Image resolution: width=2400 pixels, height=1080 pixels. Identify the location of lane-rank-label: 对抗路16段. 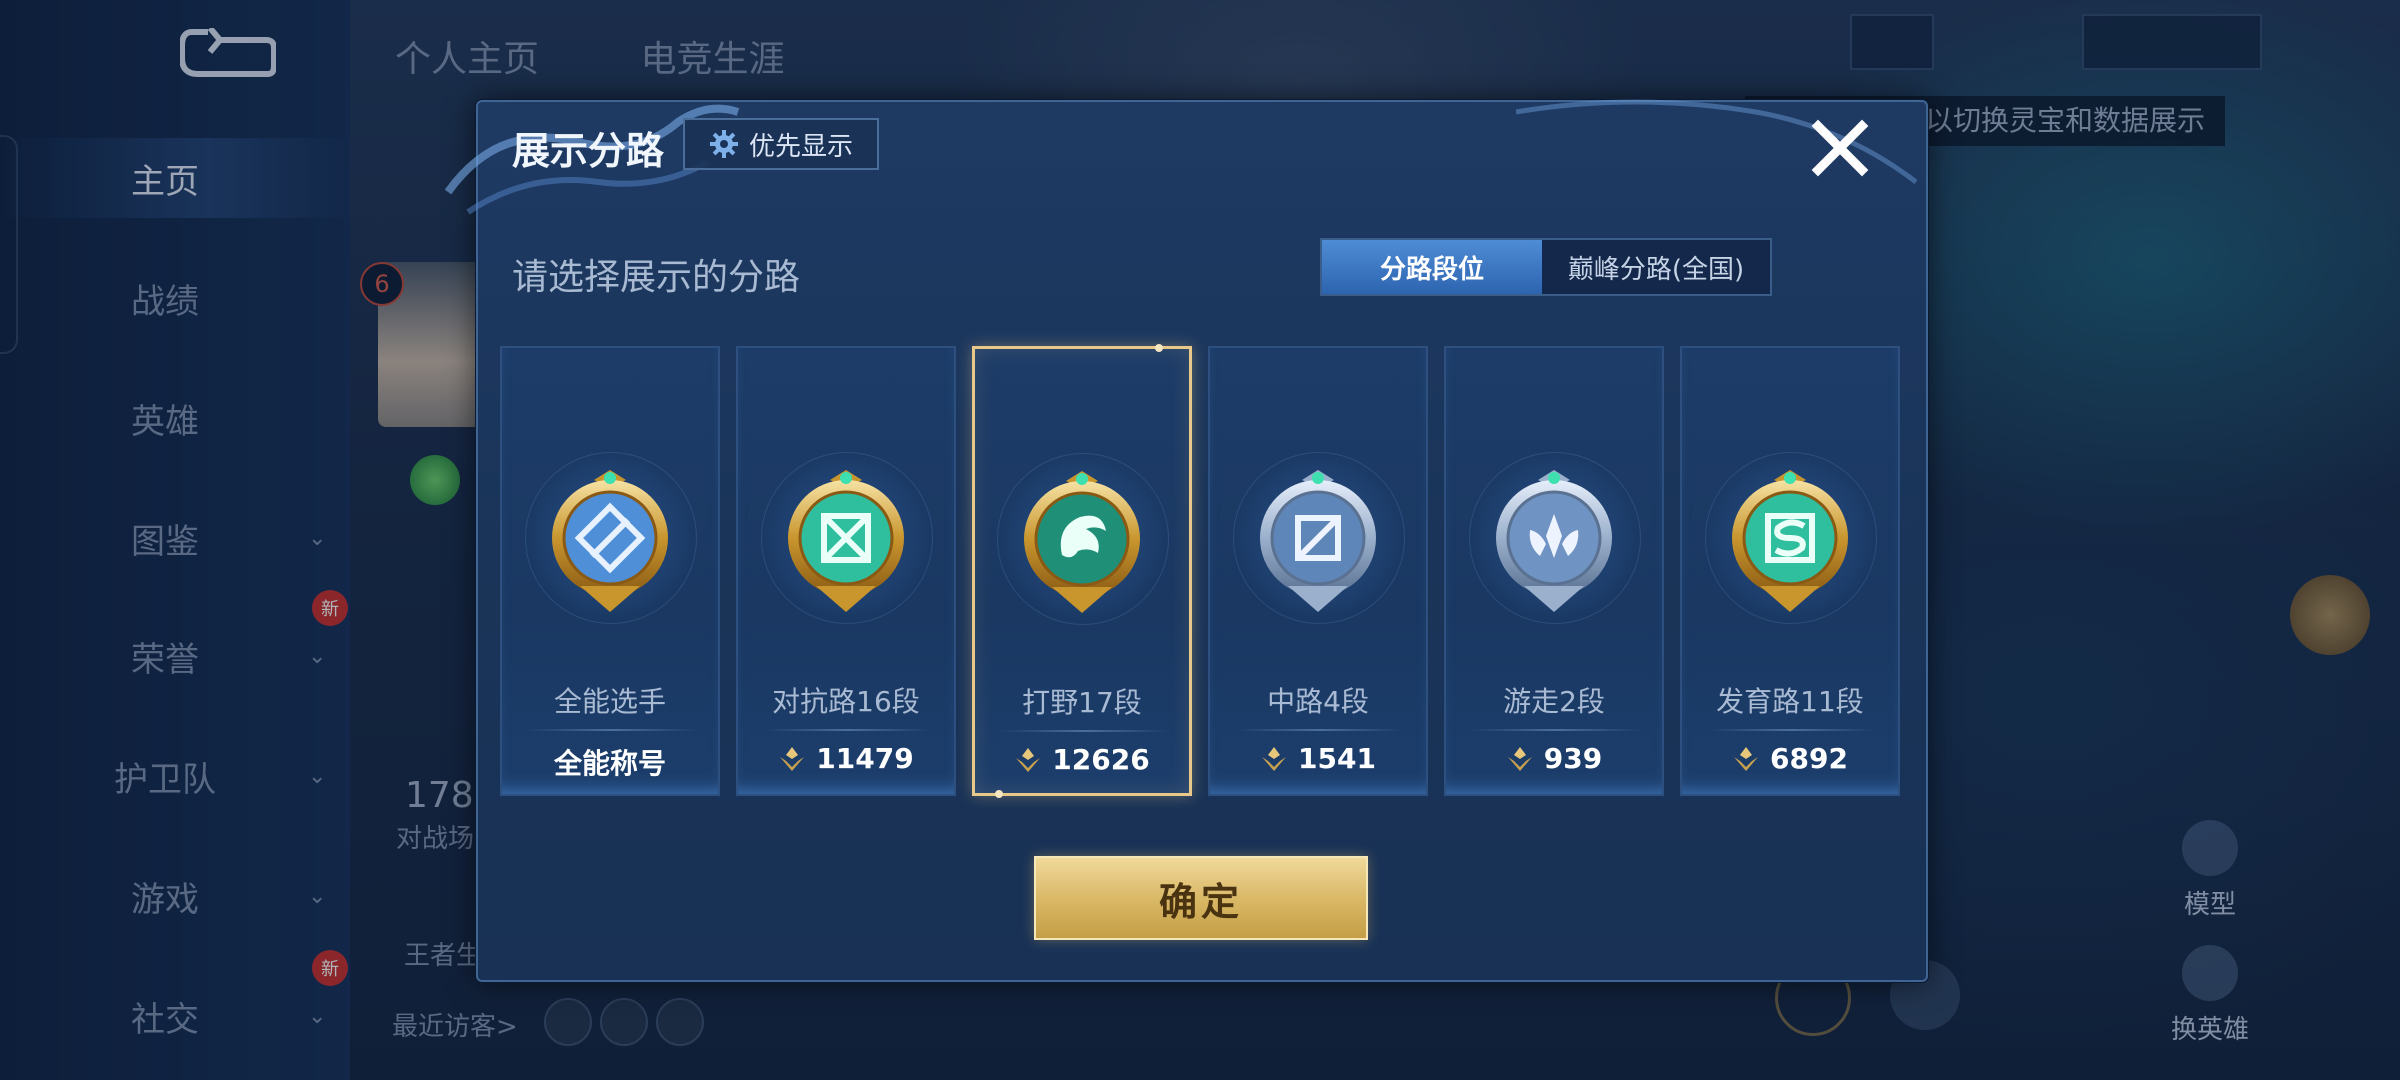
(846, 701).